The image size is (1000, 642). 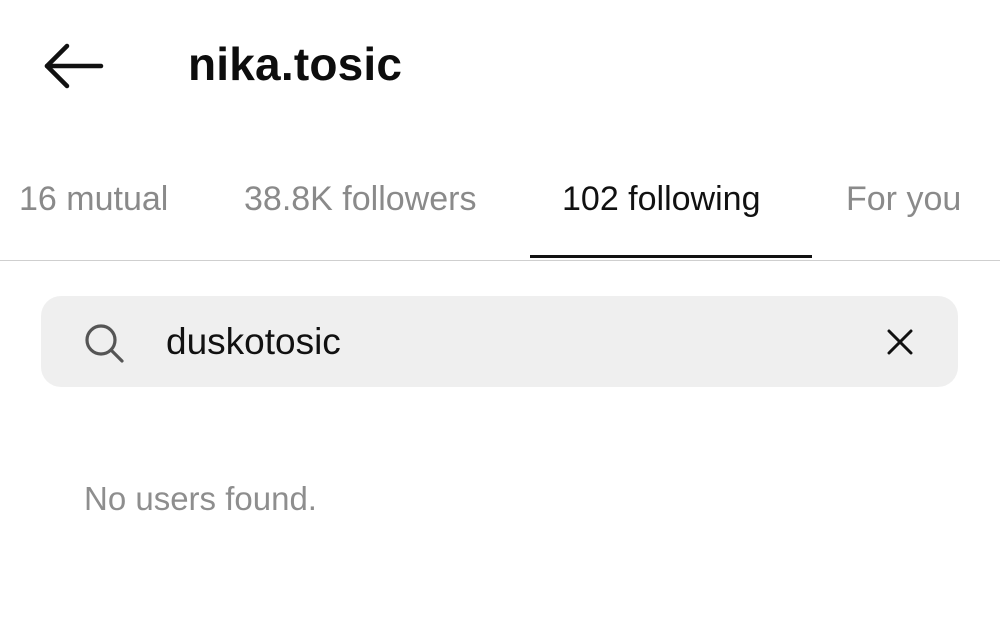 I want to click on back-button, so click(x=73, y=66).